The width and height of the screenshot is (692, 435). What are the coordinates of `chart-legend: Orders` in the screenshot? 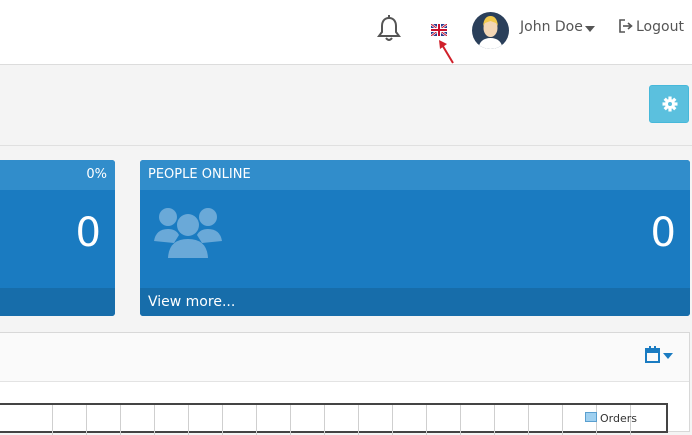 It's located at (611, 418).